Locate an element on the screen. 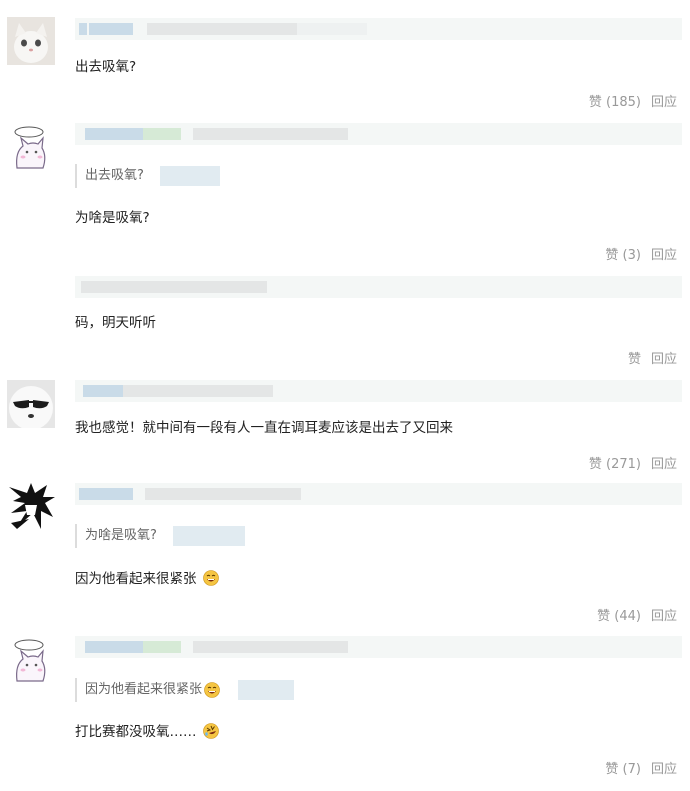 This screenshot has height=791, width=690. avatar-cat is located at coordinates (31, 41).